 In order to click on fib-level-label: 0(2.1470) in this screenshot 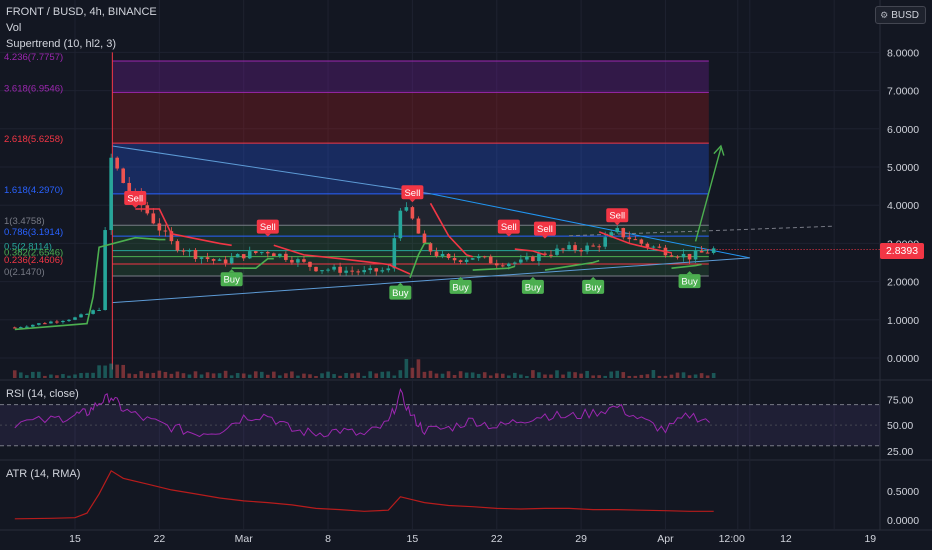, I will do `click(24, 272)`.